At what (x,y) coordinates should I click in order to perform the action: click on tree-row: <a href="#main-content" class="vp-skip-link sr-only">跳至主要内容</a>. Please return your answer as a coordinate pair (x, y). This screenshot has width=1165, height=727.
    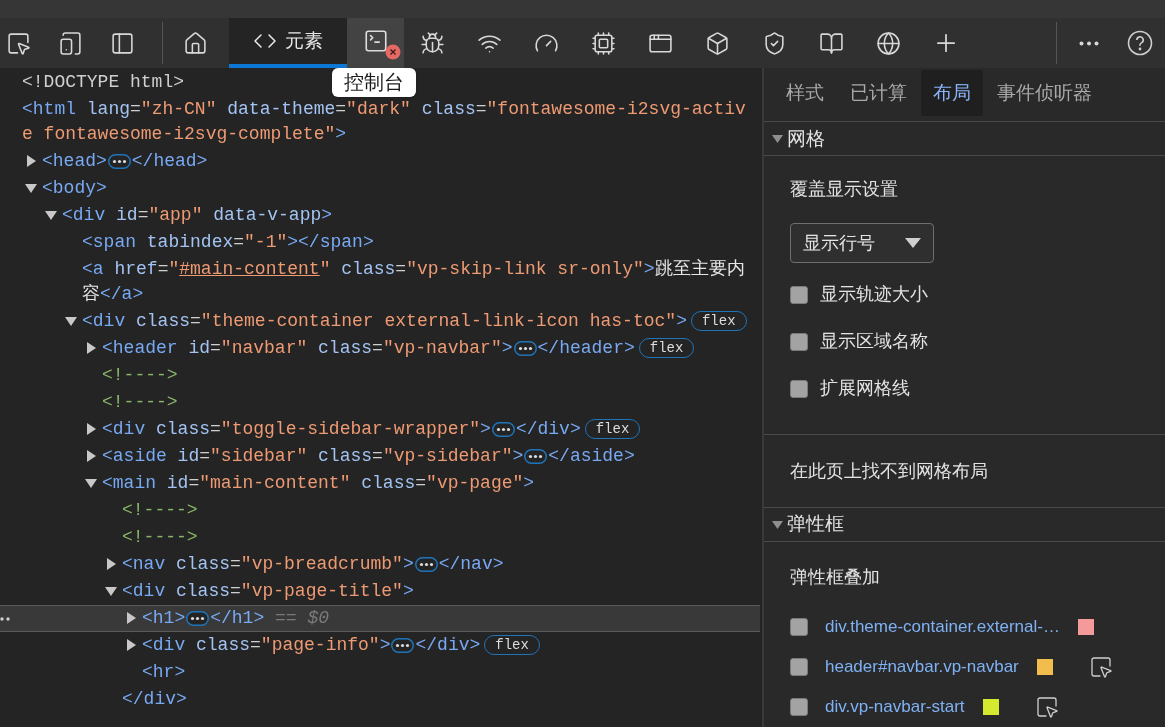
    Looking at the image, I should click on (380, 282).